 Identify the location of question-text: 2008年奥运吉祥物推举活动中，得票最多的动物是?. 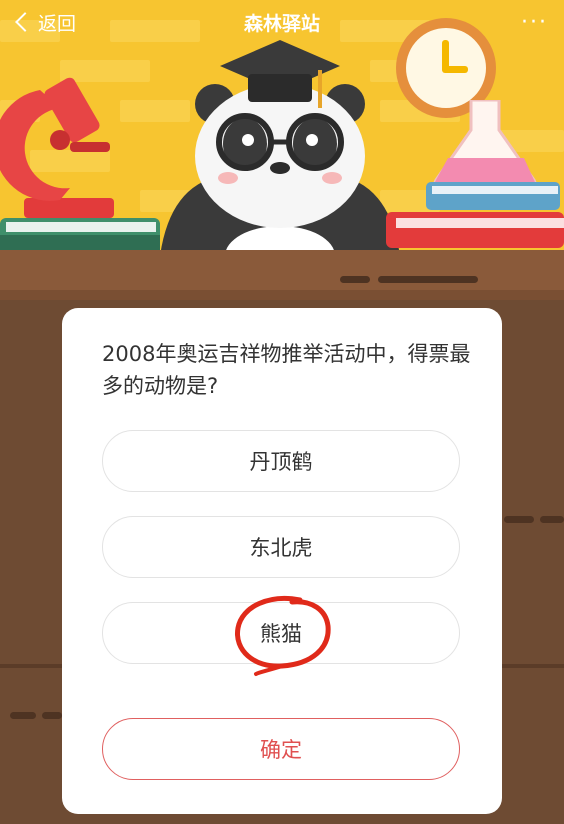
(286, 370).